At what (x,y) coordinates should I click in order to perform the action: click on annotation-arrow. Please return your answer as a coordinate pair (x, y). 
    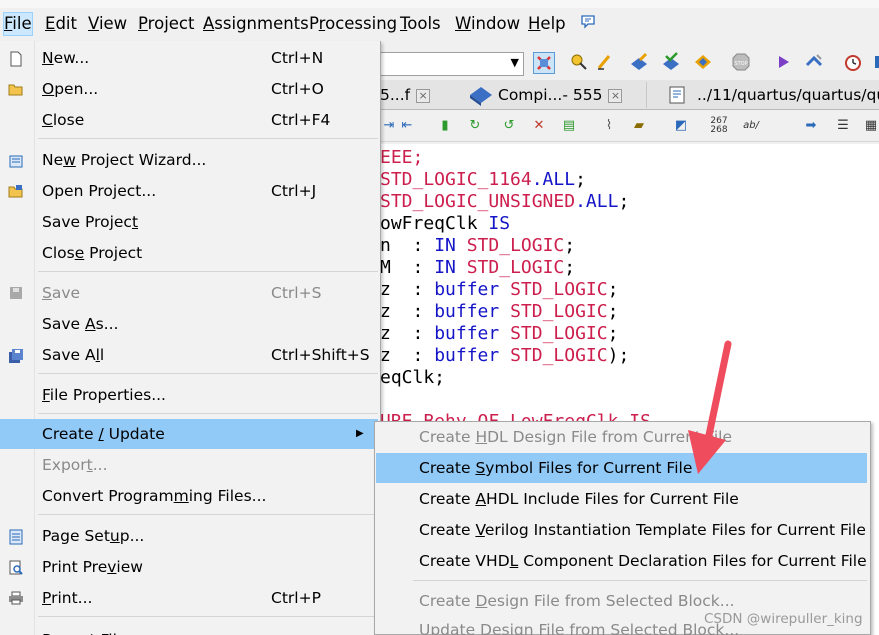
    Looking at the image, I should click on (710, 407).